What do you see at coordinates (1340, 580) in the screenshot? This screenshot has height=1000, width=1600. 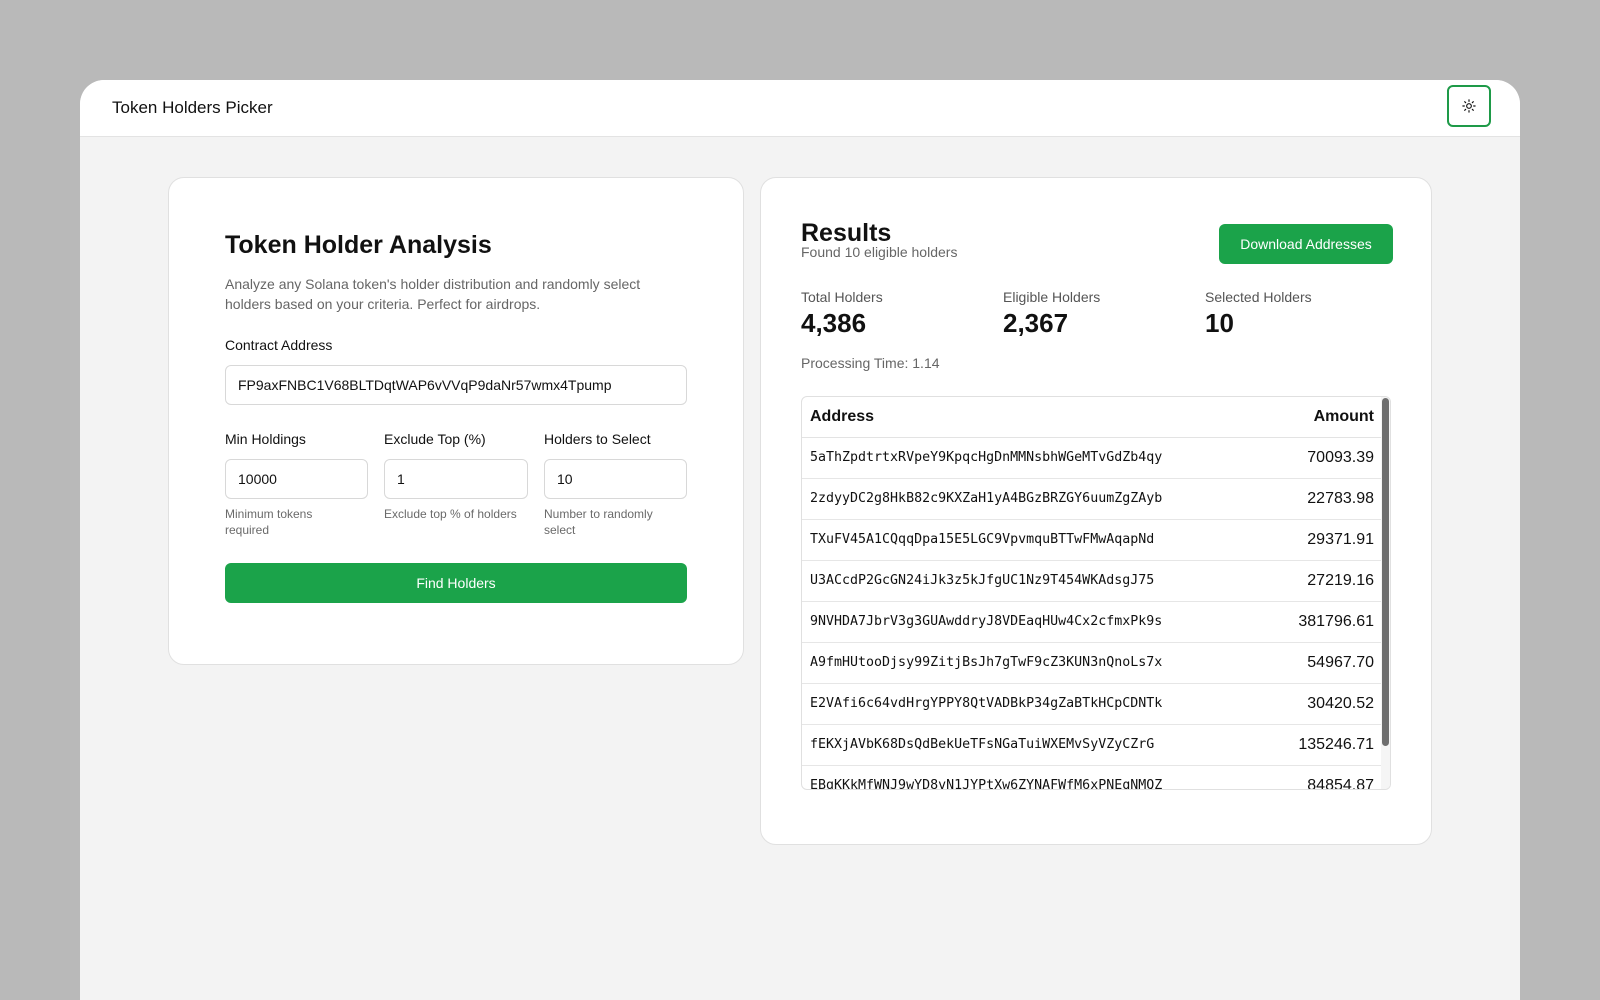 I see `amount-cell: 27219.16` at bounding box center [1340, 580].